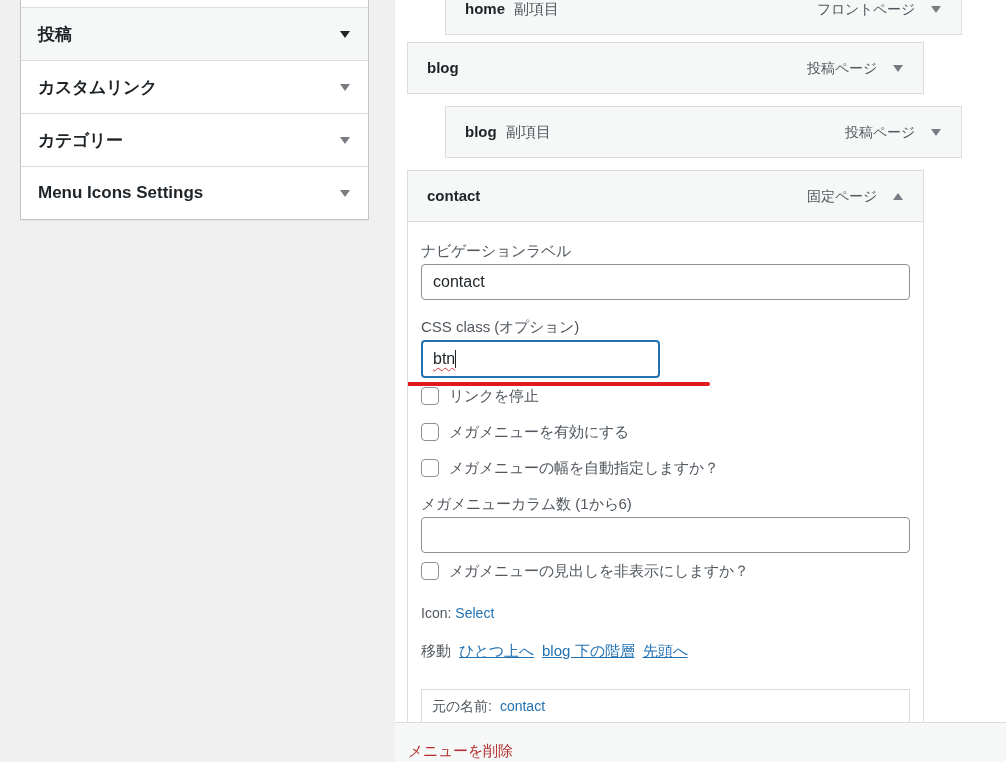 The image size is (1006, 762). Describe the element at coordinates (588, 651) in the screenshot. I see `move-link: blog 下の階層` at that location.